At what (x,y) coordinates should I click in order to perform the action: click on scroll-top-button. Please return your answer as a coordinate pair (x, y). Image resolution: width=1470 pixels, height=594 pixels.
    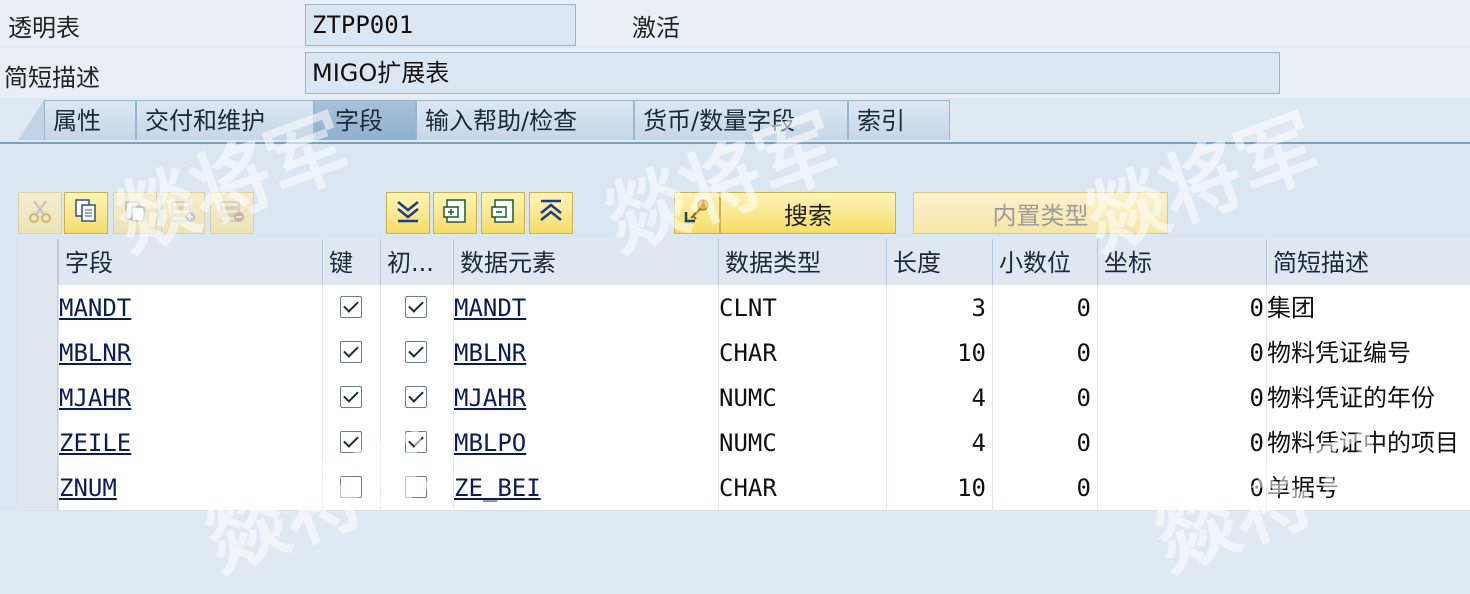
    Looking at the image, I should click on (551, 213).